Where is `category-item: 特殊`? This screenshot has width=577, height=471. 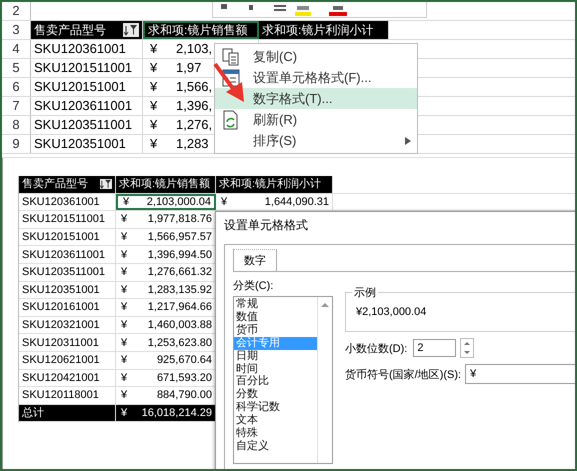 category-item: 特殊 is located at coordinates (275, 433).